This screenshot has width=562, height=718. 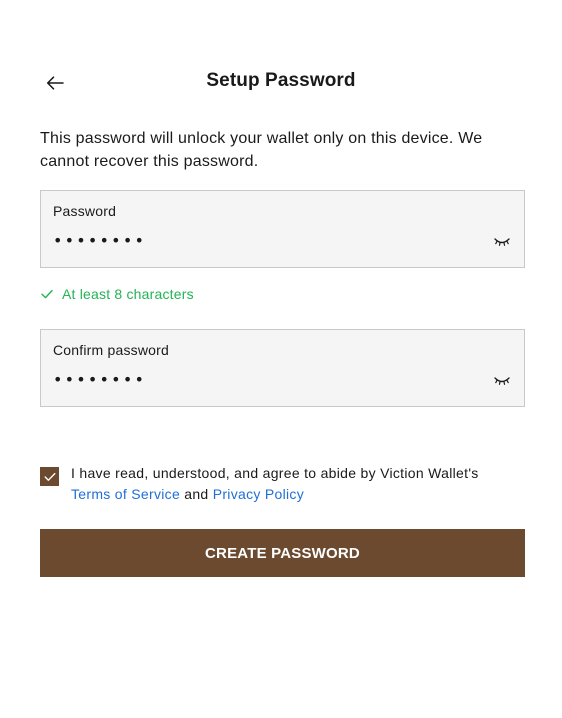 I want to click on agreement-text-between: and, so click(x=196, y=494).